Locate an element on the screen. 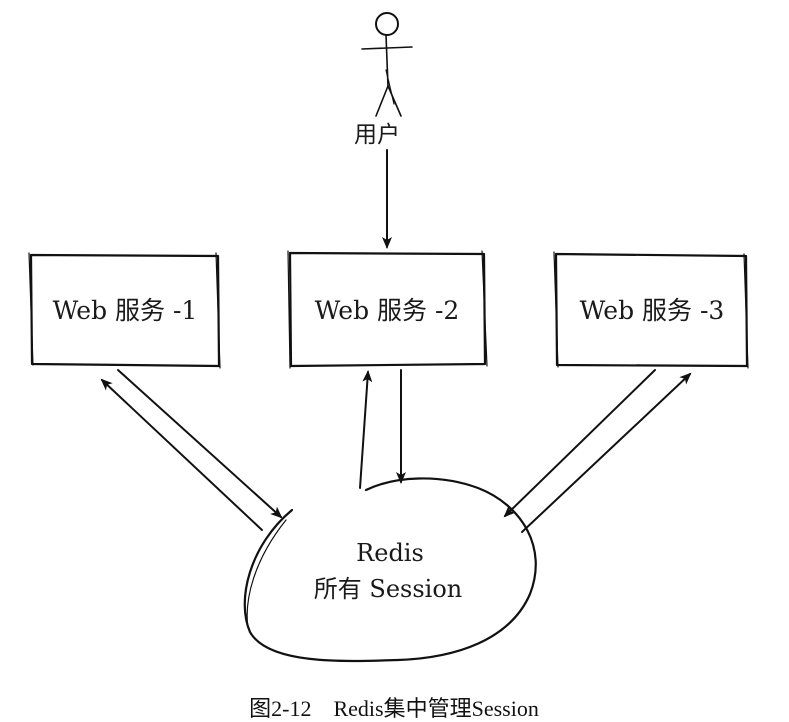 This screenshot has width=789, height=722. web-service-3-label: Web 服务 -3 is located at coordinates (652, 310).